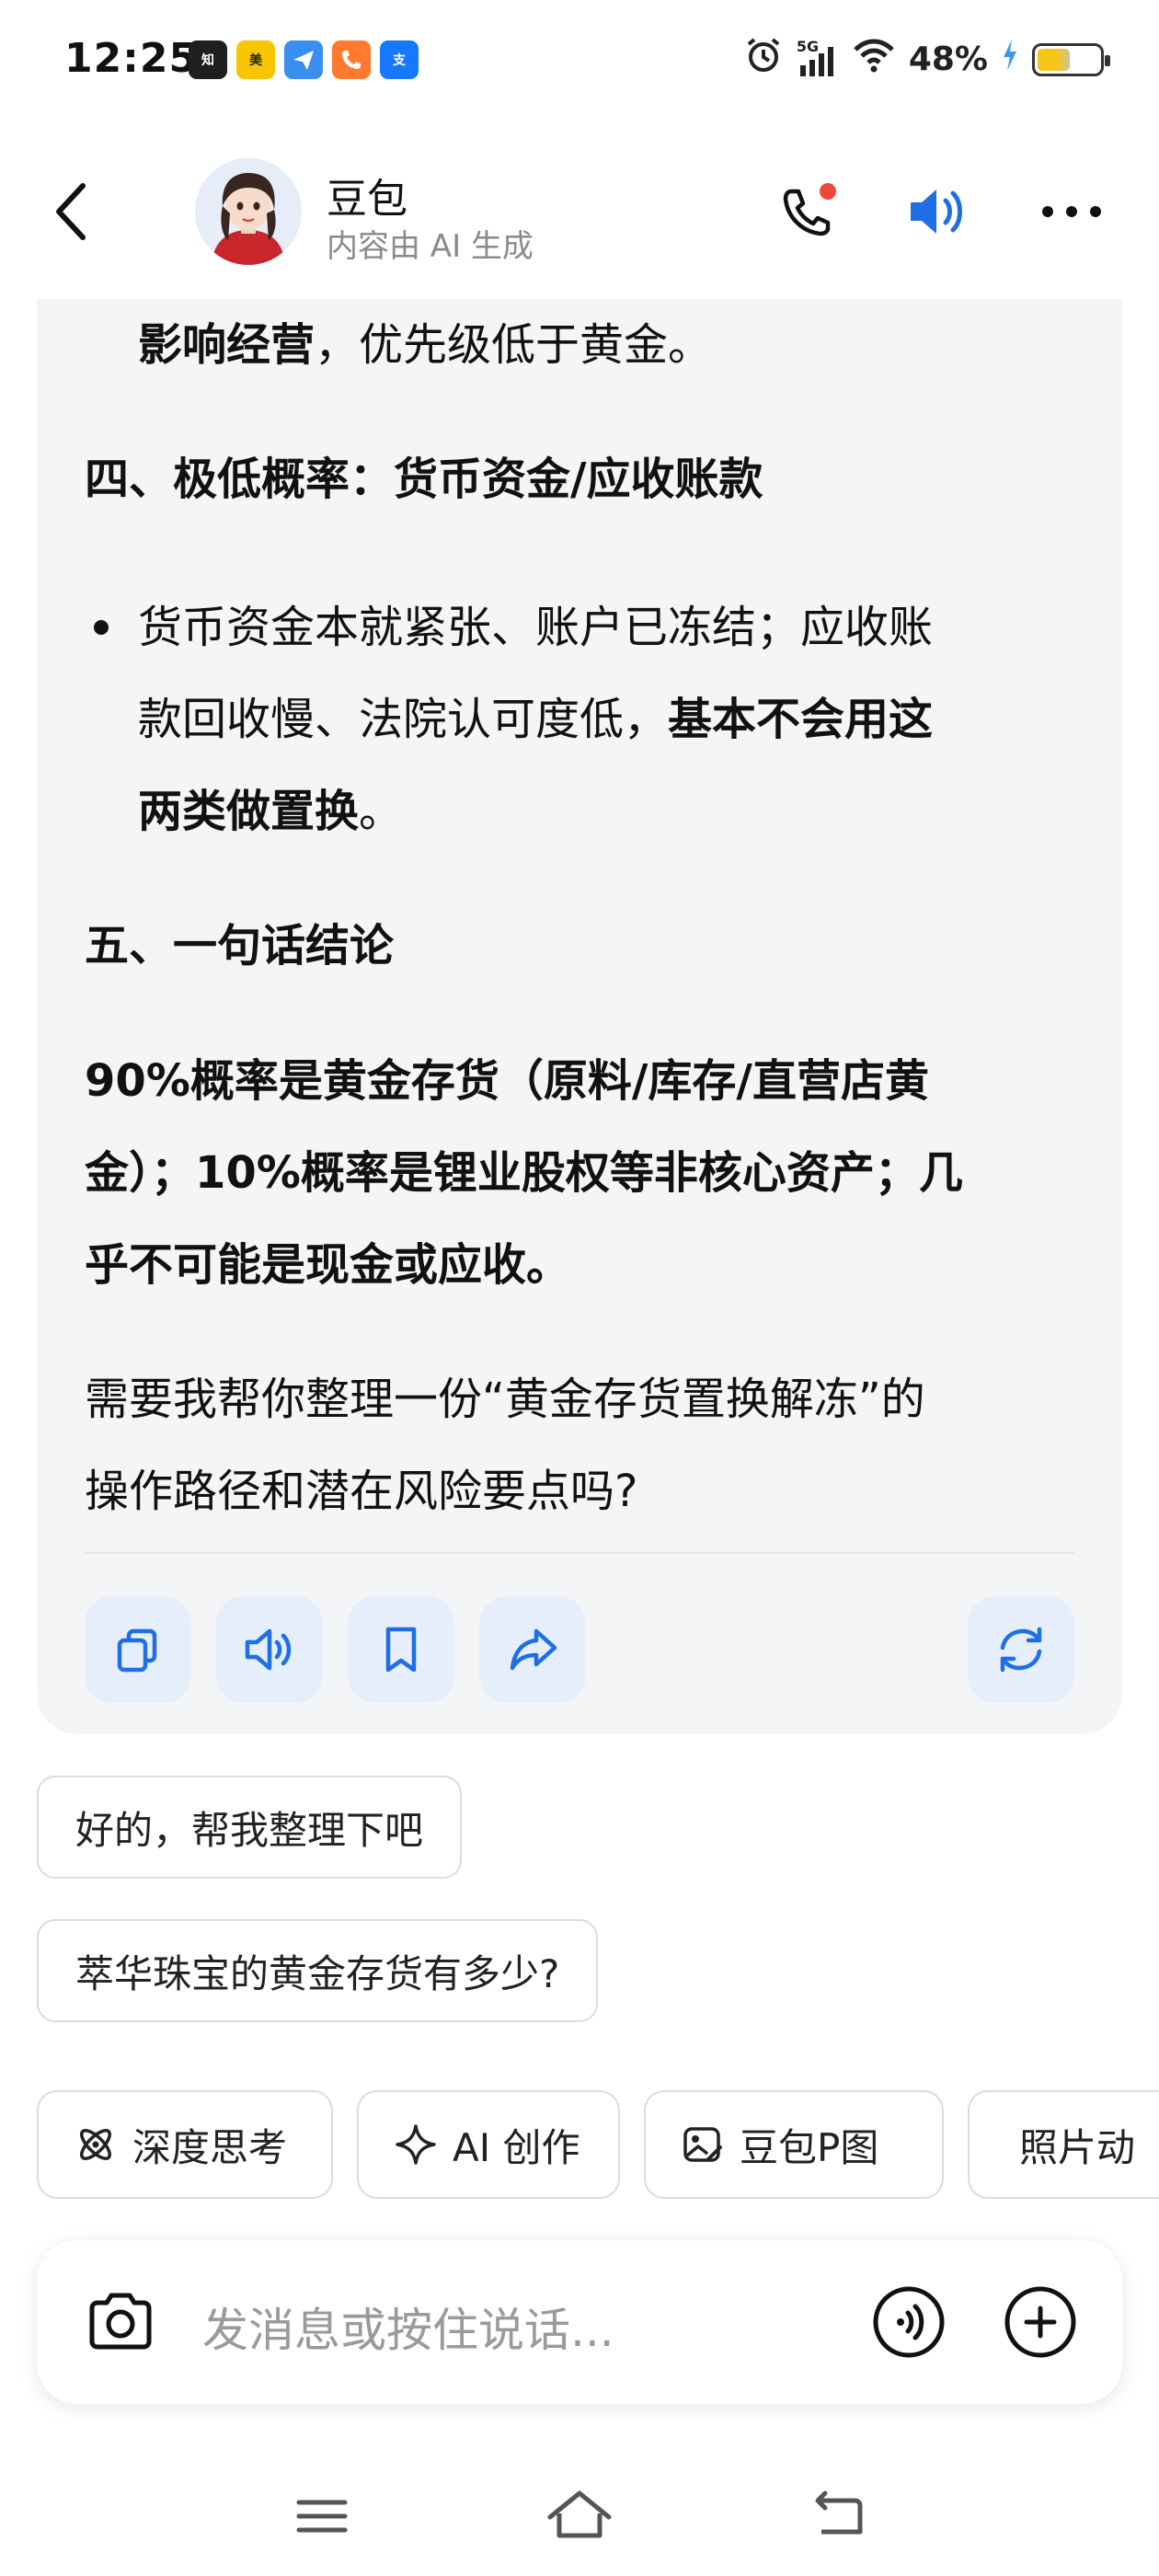  Describe the element at coordinates (367, 199) in the screenshot. I see `chat-title: 豆包` at that location.